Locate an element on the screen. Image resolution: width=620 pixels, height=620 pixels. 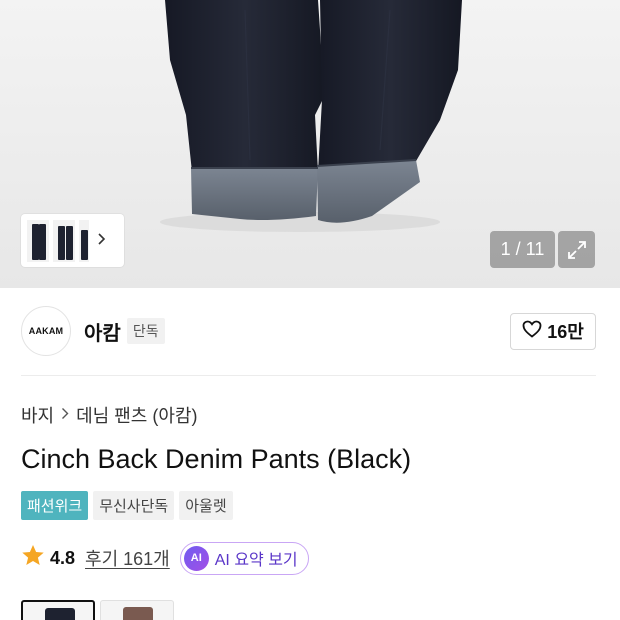
ai-summary-button: AI AI 요약 보기 is located at coordinates (244, 558).